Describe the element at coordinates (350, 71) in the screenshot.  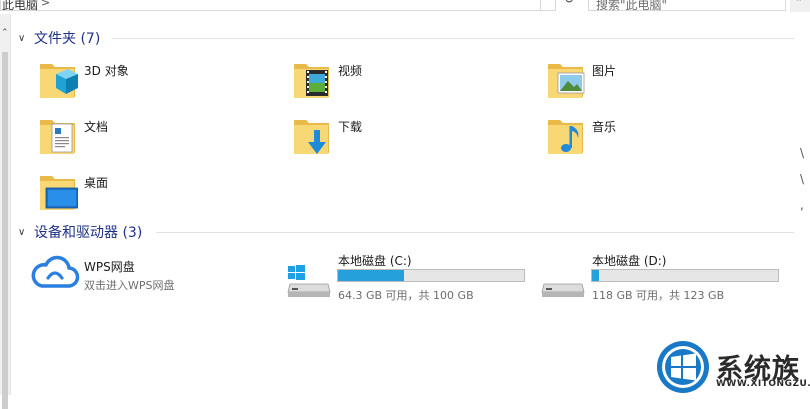
I see `folder-label: 视频` at that location.